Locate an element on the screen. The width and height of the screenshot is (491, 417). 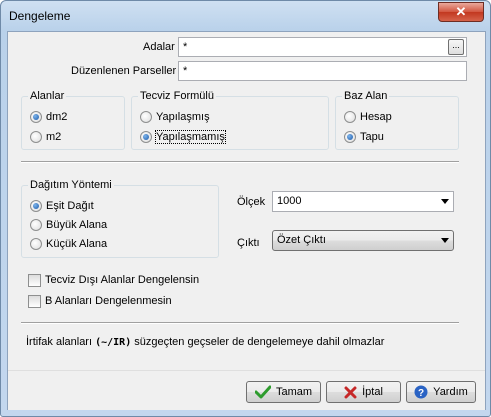
tecviz-caption: Tecviz Formülü is located at coordinates (177, 96).